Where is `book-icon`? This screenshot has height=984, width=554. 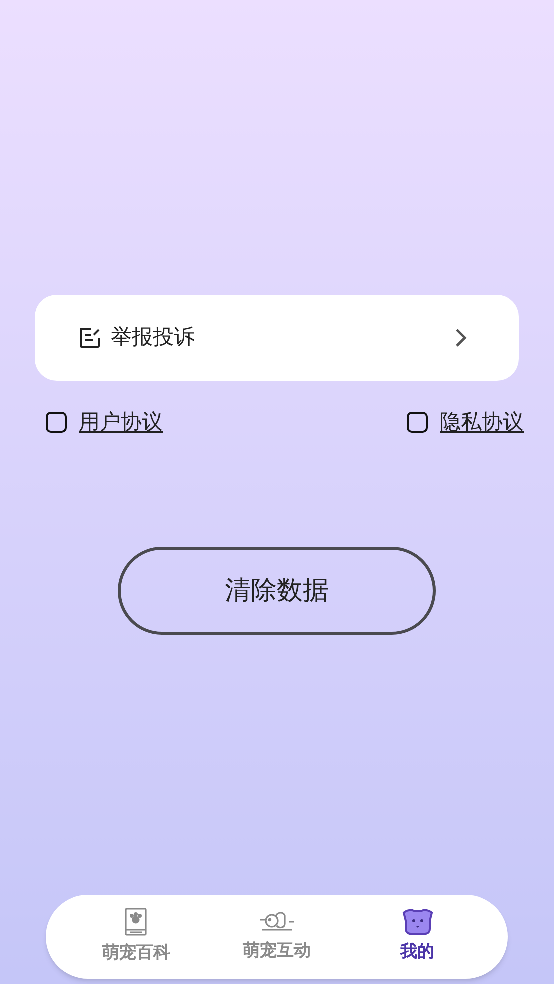
book-icon is located at coordinates (136, 922).